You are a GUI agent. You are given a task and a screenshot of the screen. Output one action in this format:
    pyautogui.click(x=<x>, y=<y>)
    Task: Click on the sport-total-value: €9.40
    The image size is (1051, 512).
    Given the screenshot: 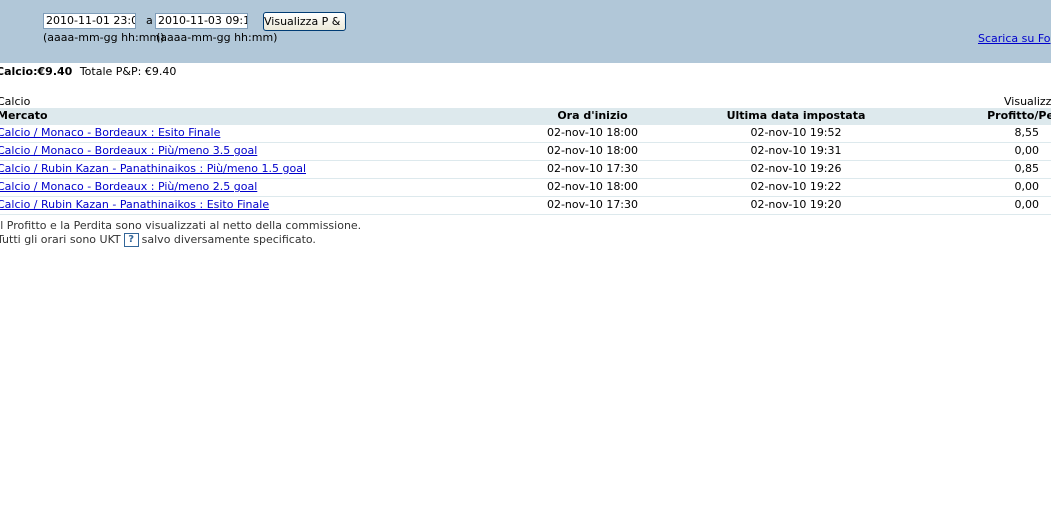 What is the action you would take?
    pyautogui.click(x=55, y=71)
    